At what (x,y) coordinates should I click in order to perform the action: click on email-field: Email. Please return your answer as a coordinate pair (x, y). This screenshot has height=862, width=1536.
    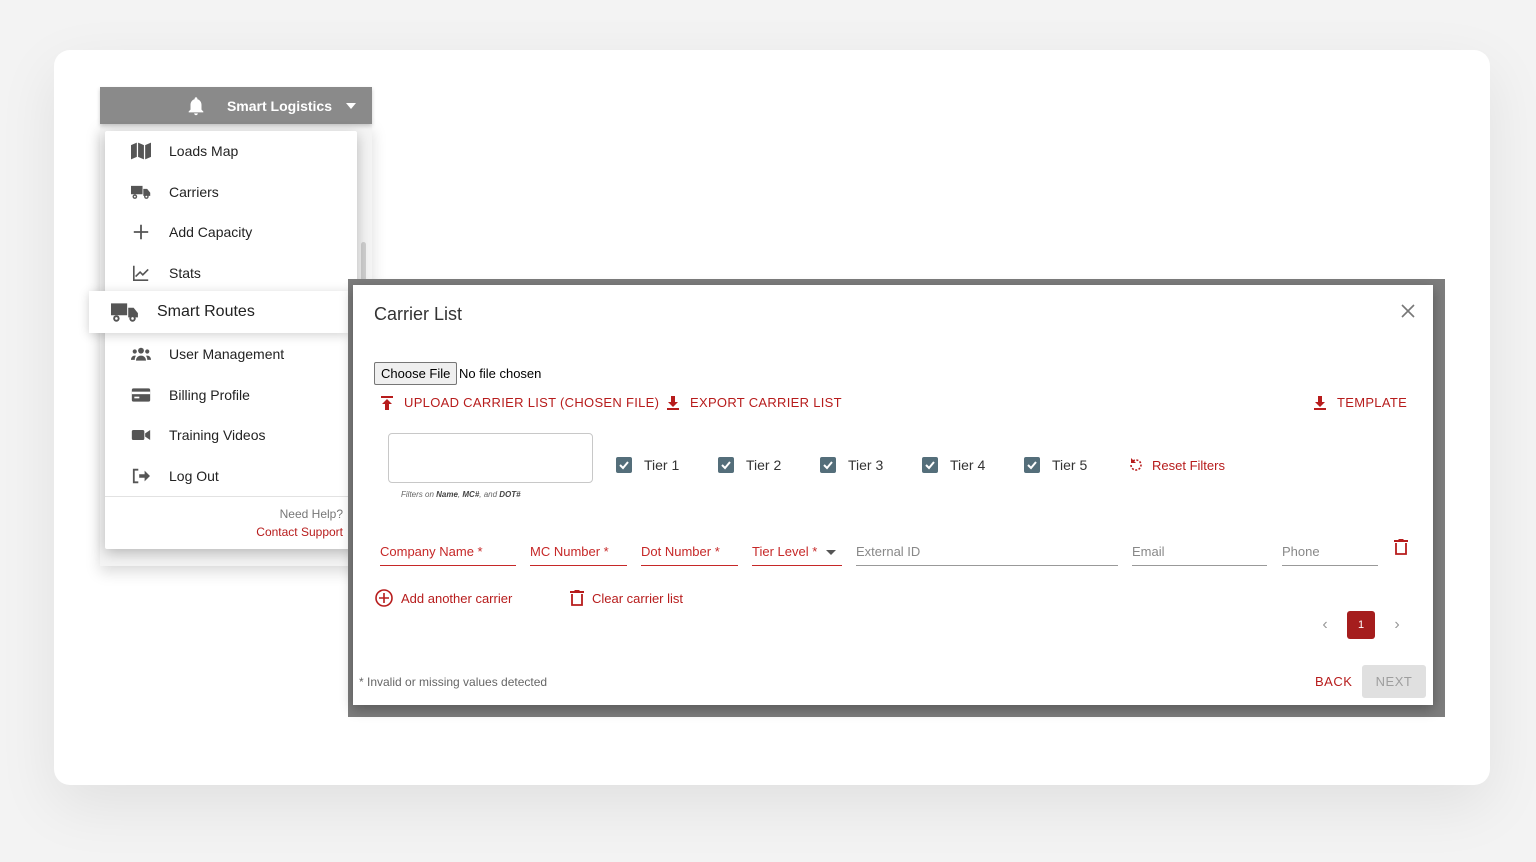
    Looking at the image, I should click on (1199, 555).